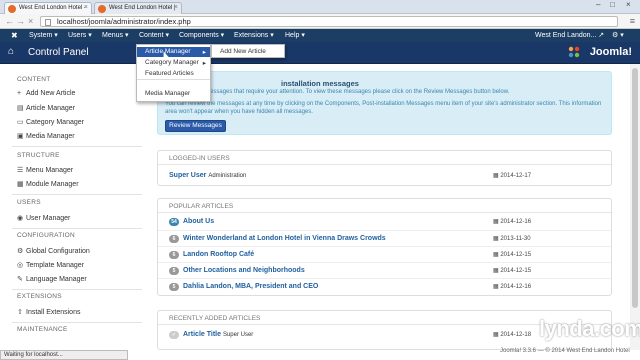 This screenshot has width=640, height=360. Describe the element at coordinates (20, 21) in the screenshot. I see `forward-icon: →` at that location.